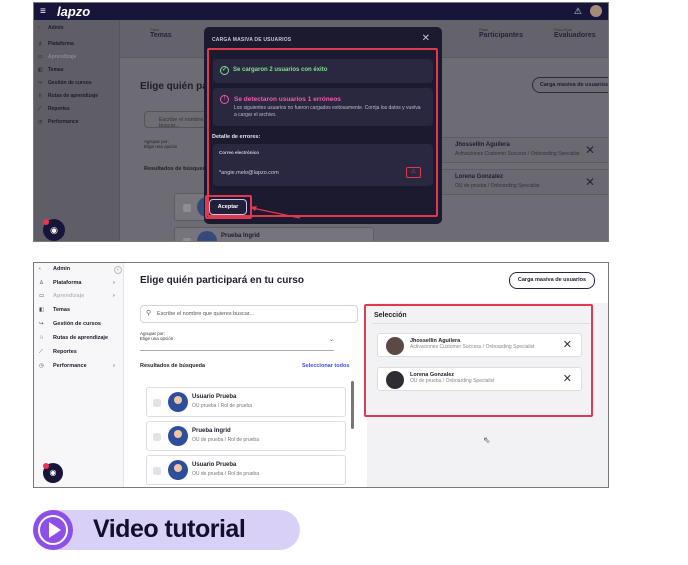  Describe the element at coordinates (487, 440) in the screenshot. I see `mouse-cursor-icon: ⇖` at that location.